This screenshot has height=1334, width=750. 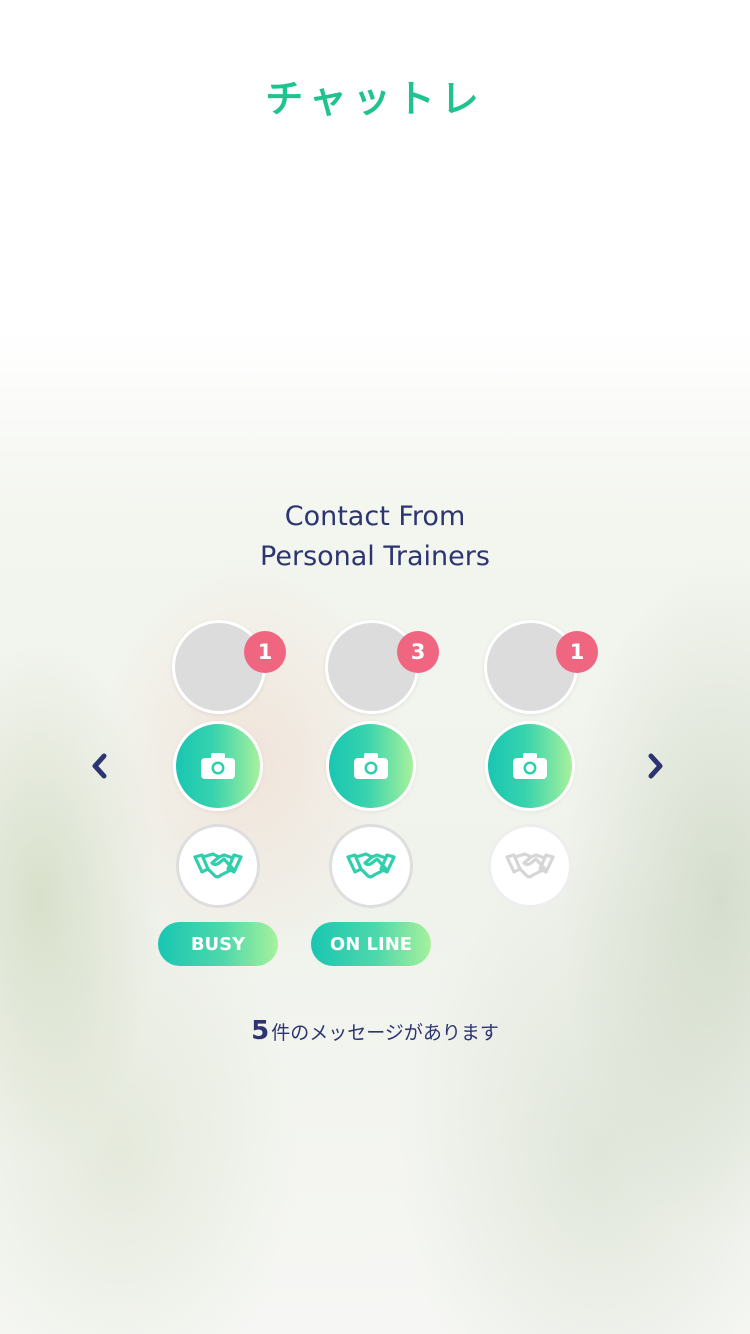 I want to click on next-button, so click(x=655, y=766).